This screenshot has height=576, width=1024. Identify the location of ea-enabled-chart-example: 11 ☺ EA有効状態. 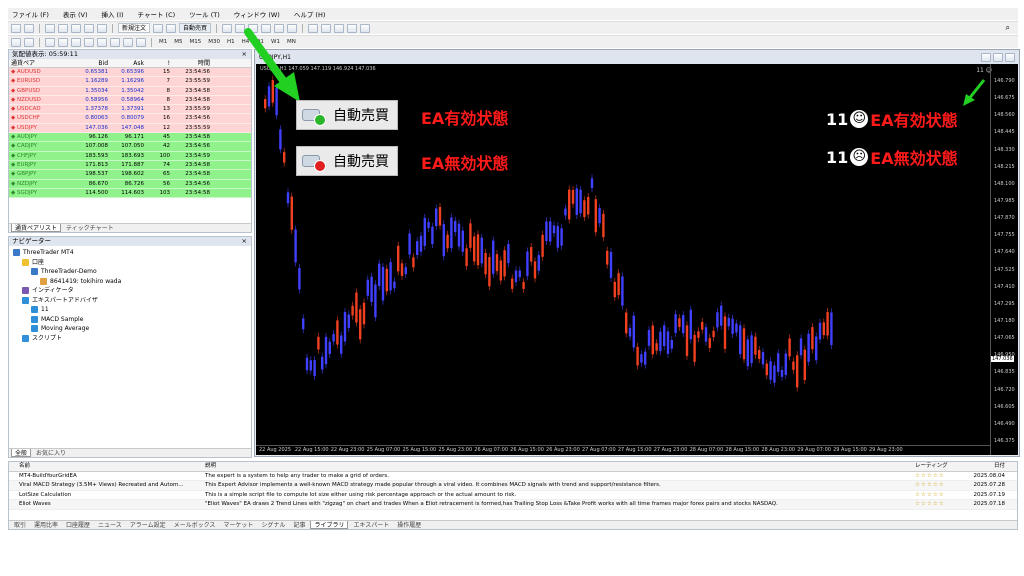
(892, 120).